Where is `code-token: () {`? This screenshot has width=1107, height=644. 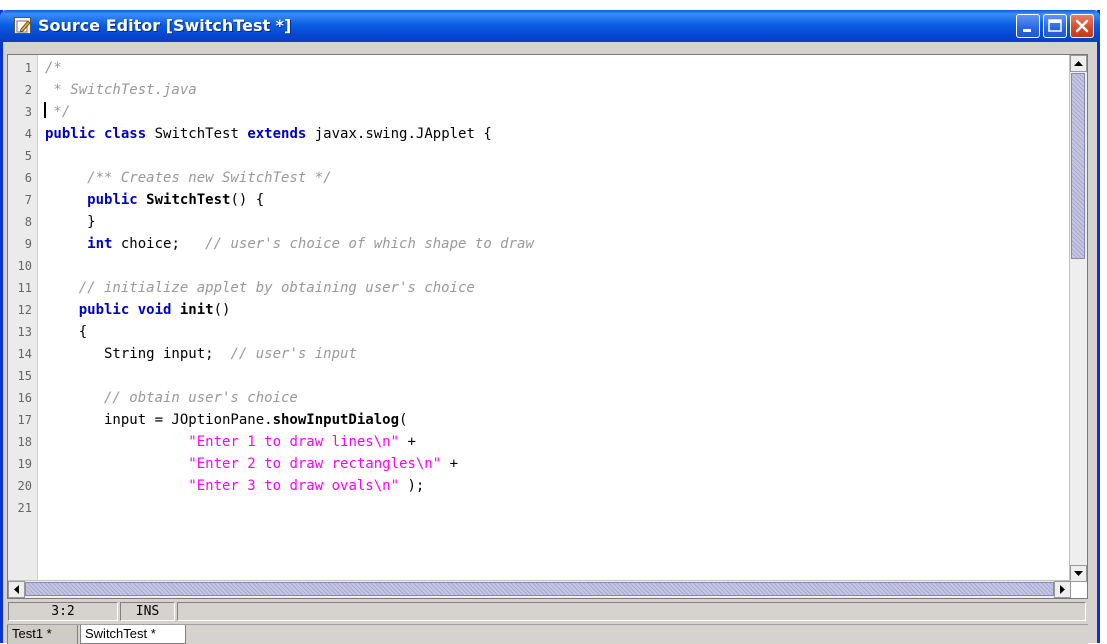 code-token: () { is located at coordinates (247, 200).